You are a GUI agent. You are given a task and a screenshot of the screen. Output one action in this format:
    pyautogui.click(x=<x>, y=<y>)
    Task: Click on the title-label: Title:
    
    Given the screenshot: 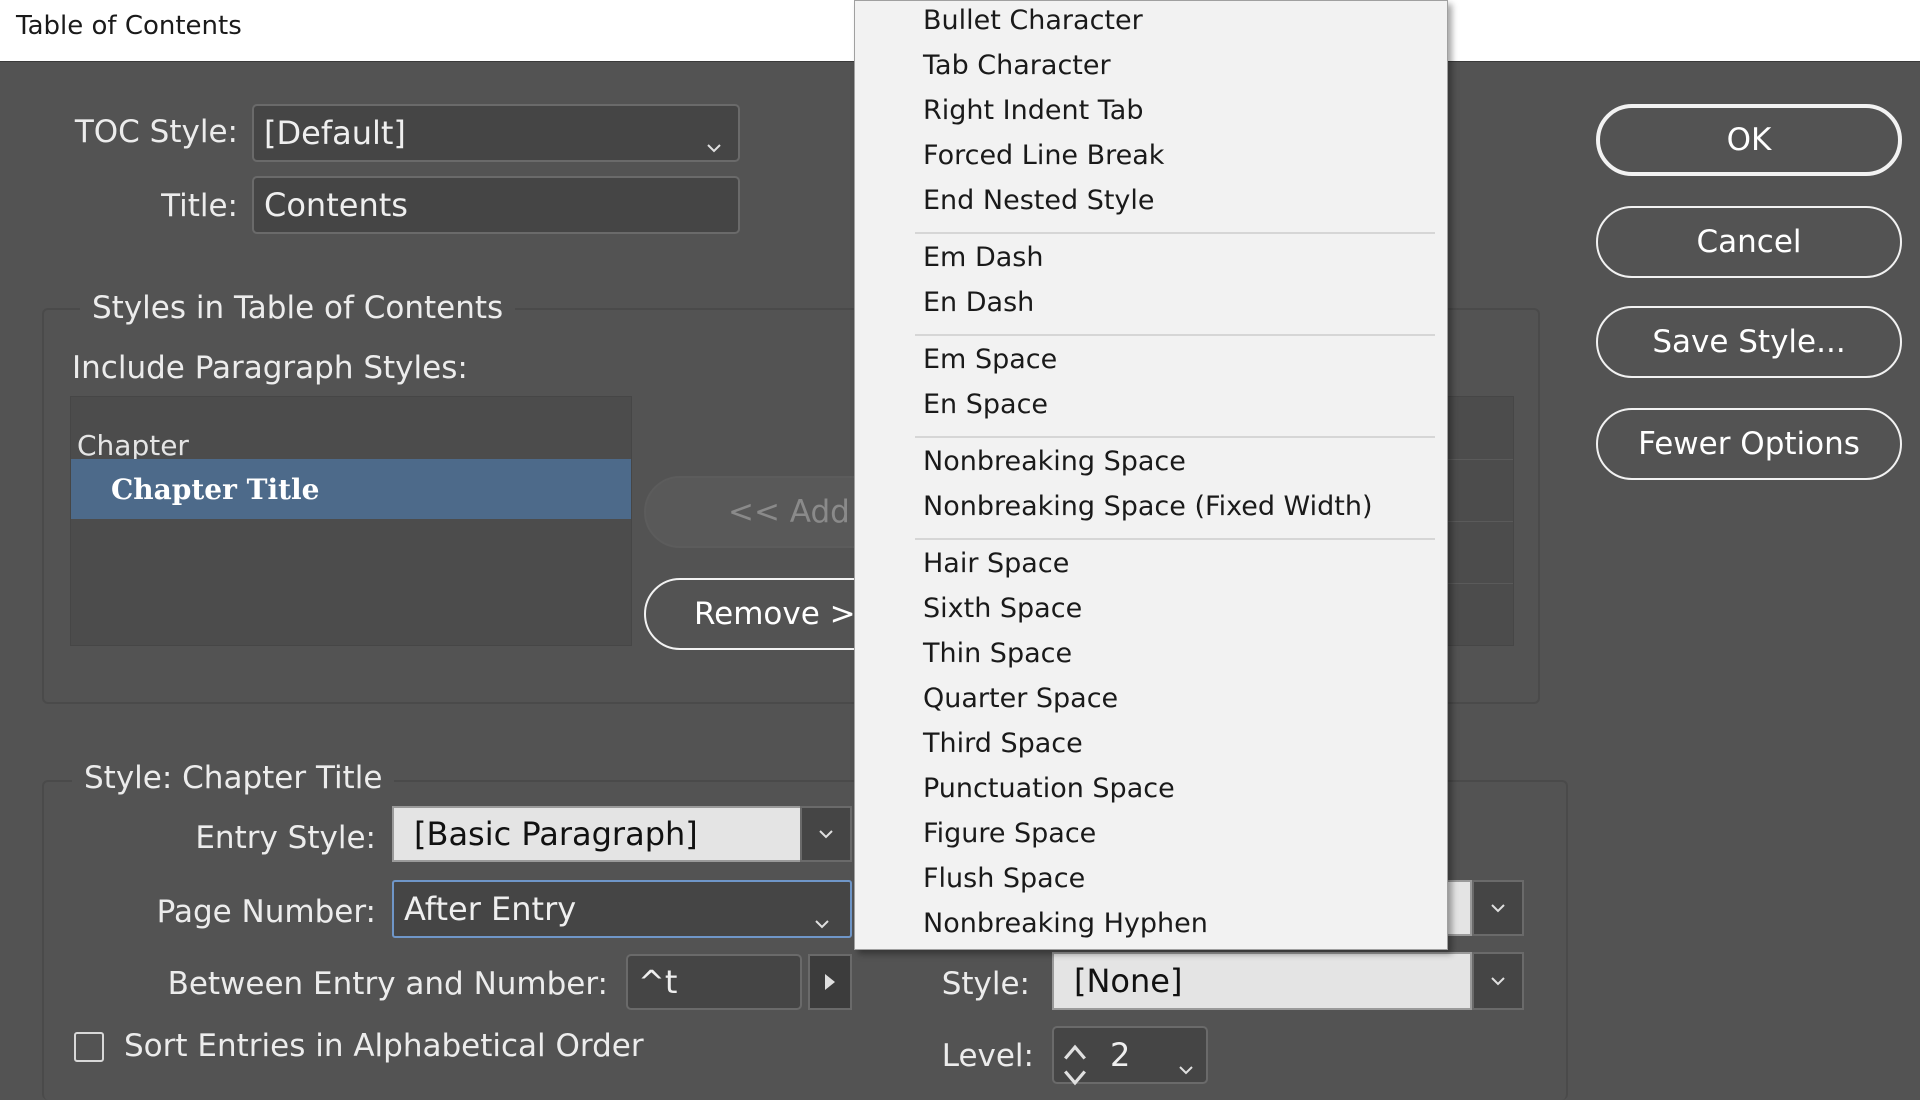 What is the action you would take?
    pyautogui.click(x=199, y=206)
    